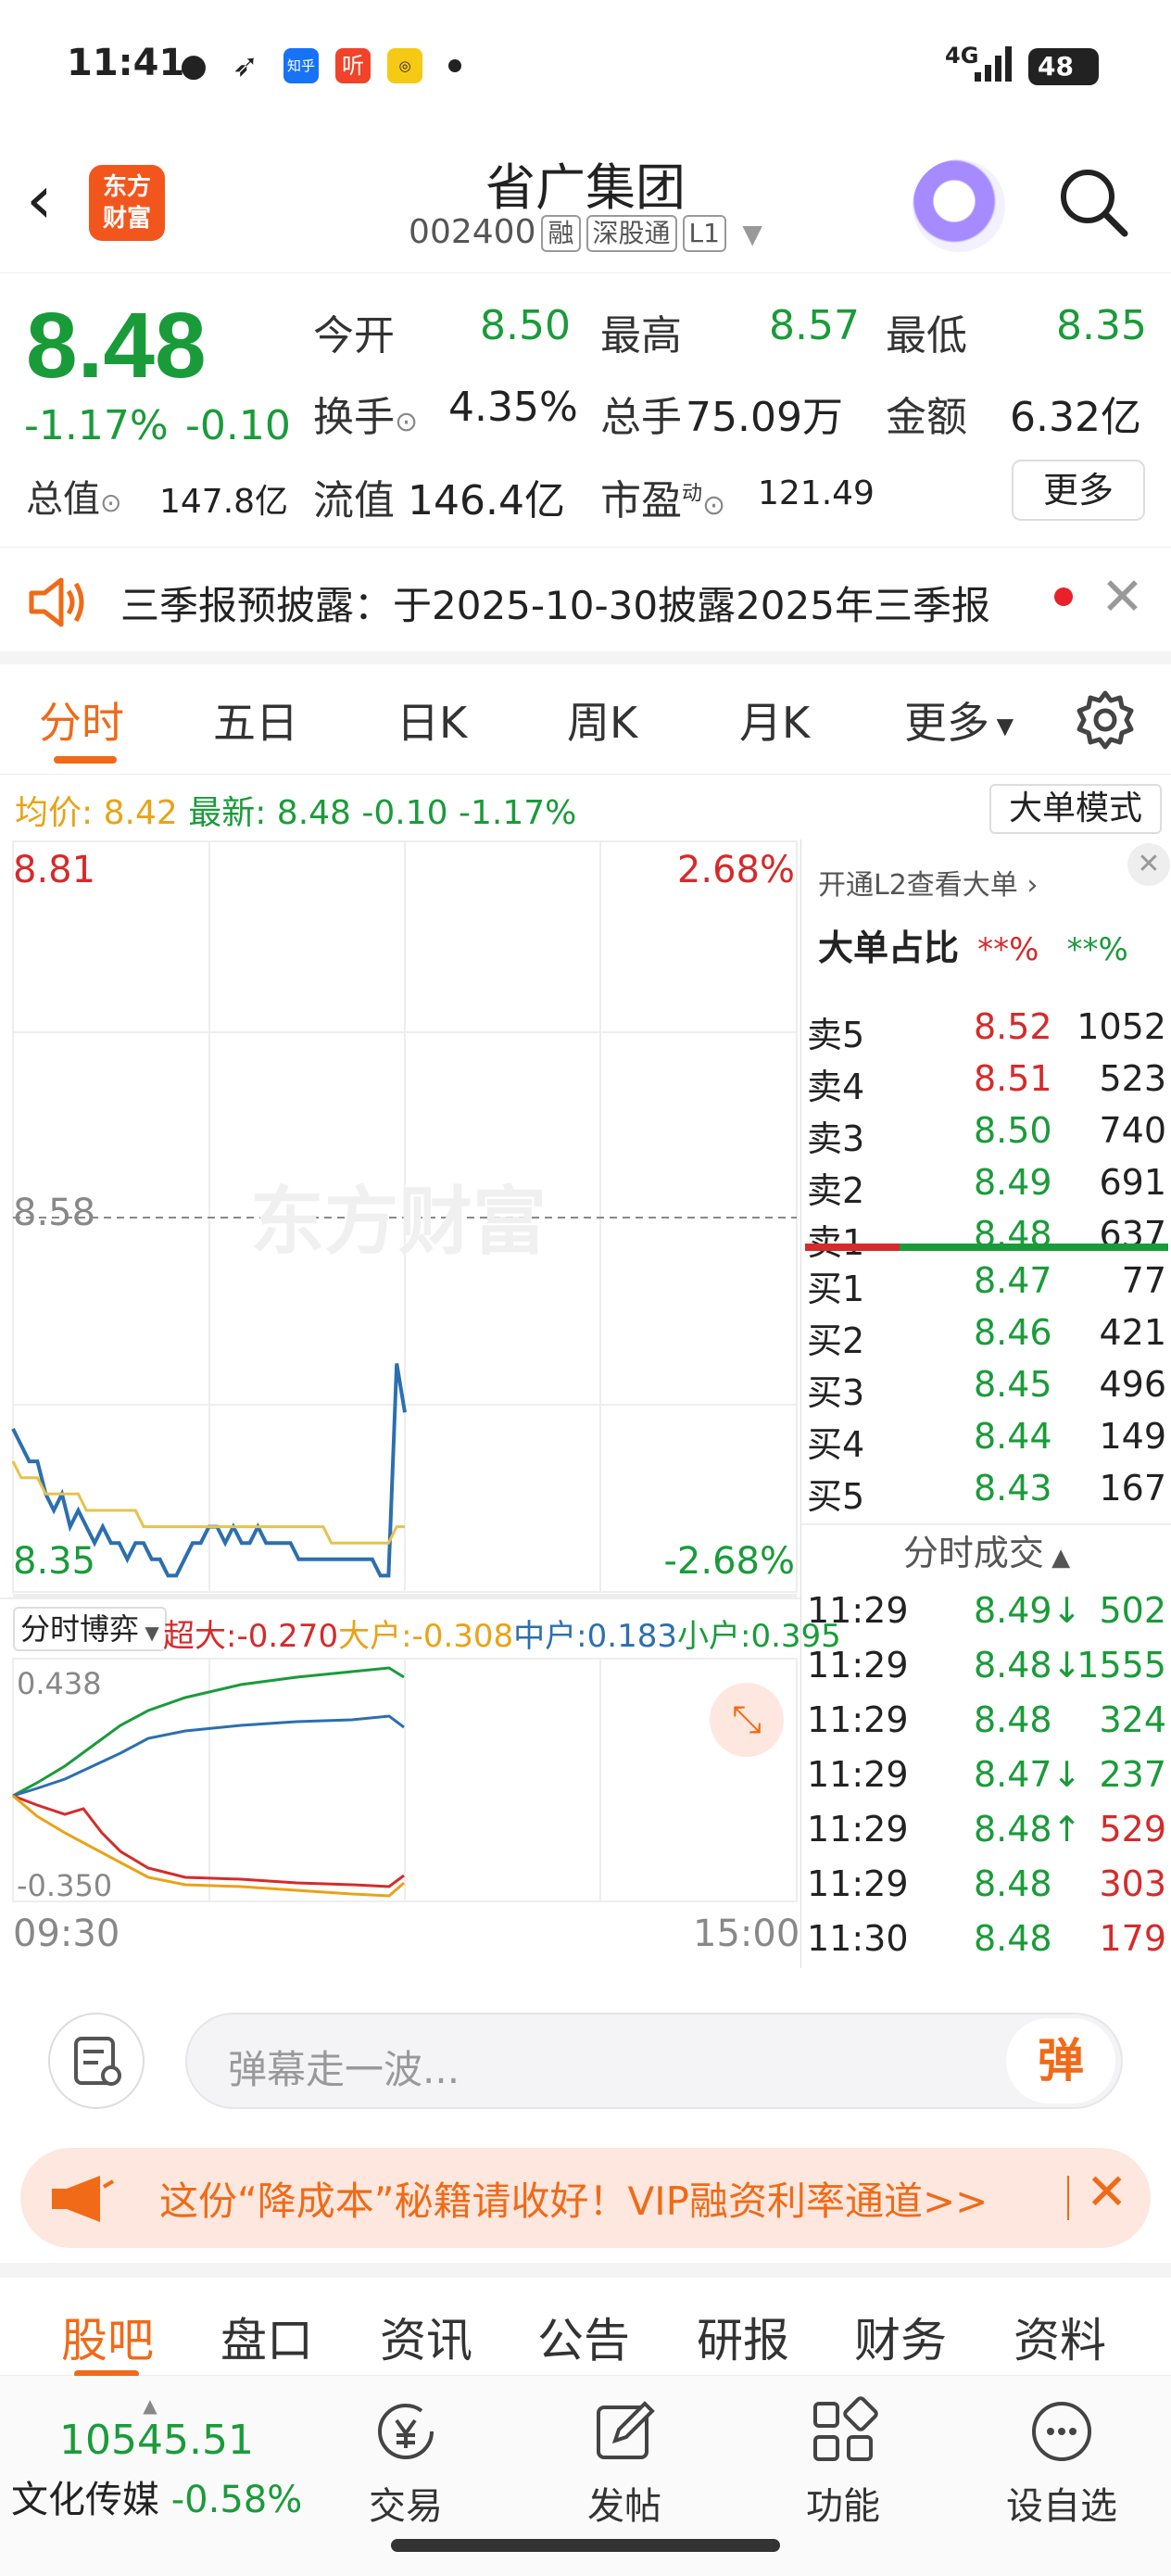  What do you see at coordinates (1013, 1938) in the screenshot?
I see `tick-price: 8.48` at bounding box center [1013, 1938].